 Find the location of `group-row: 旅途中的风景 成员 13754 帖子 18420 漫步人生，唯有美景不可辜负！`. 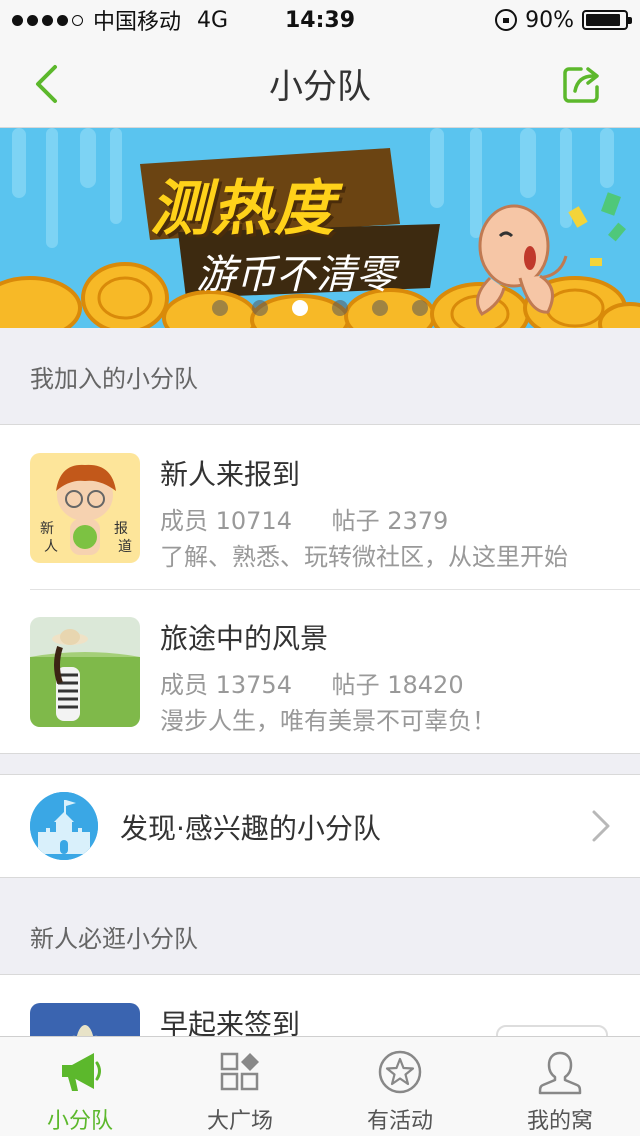

group-row: 旅途中的风景 成员 13754 帖子 18420 漫步人生，唯有美景不可辜负！ is located at coordinates (320, 671).